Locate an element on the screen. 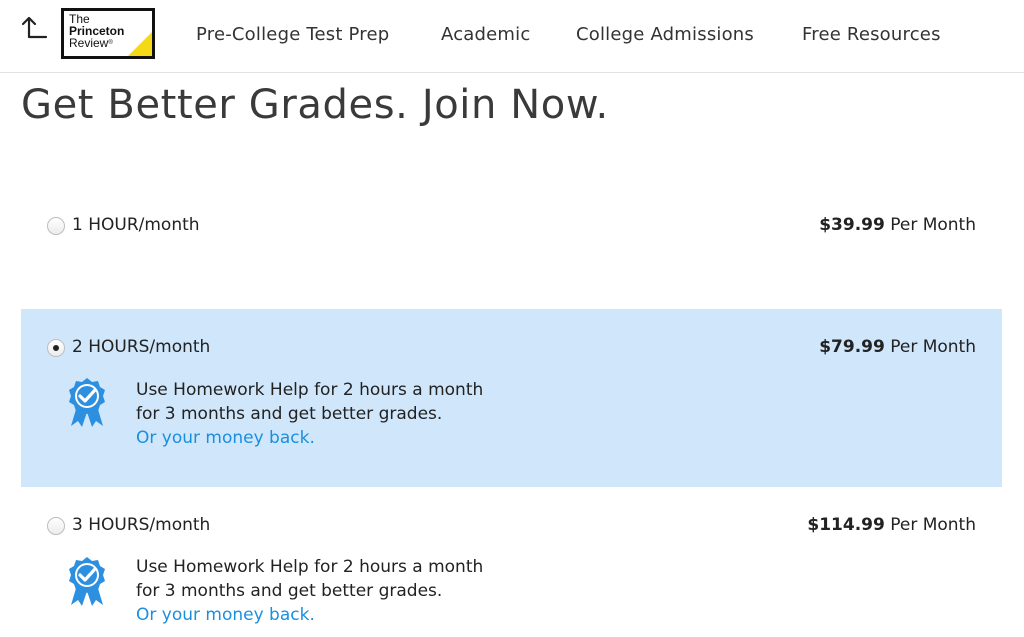 This screenshot has height=637, width=1024. logo-wordmark: The Princeton Review® is located at coordinates (97, 31).